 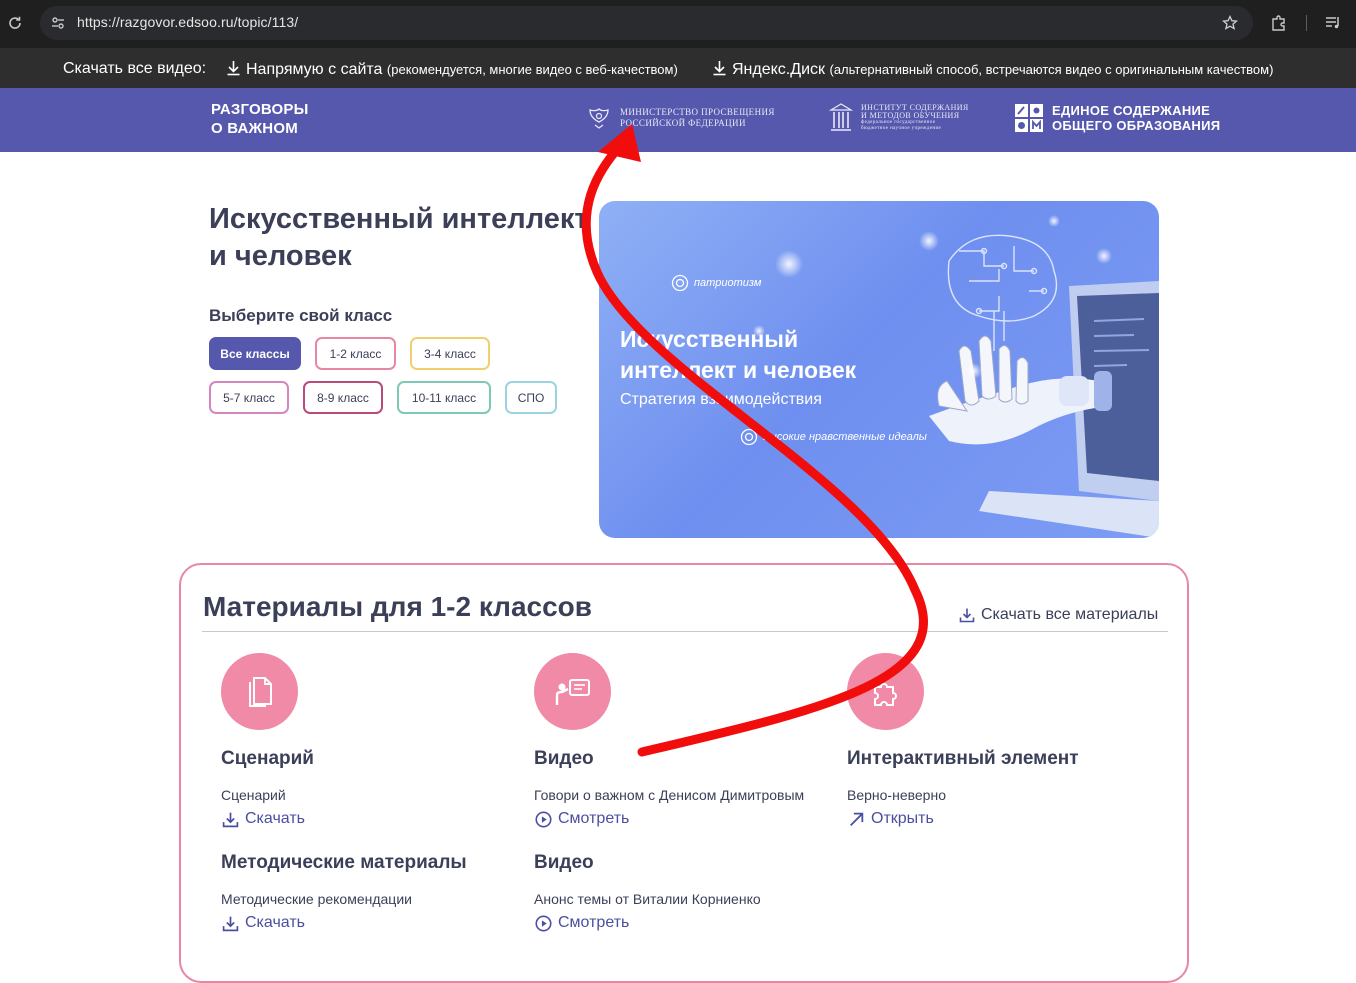 I want to click on presentation-icon, so click(x=572, y=691).